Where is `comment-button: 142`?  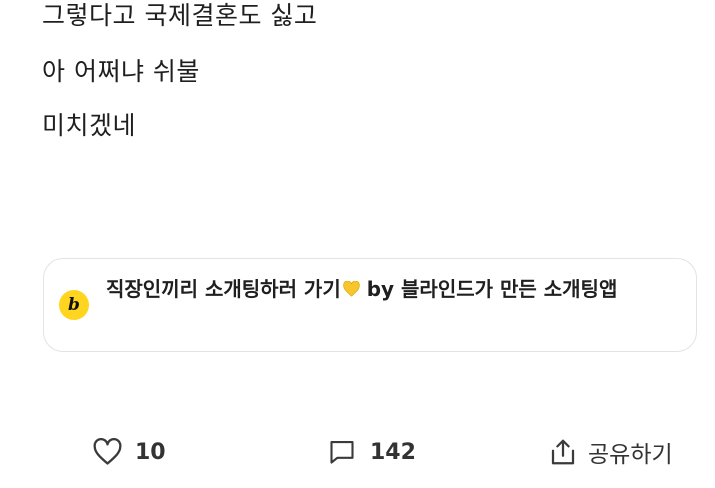
comment-button: 142 is located at coordinates (372, 452).